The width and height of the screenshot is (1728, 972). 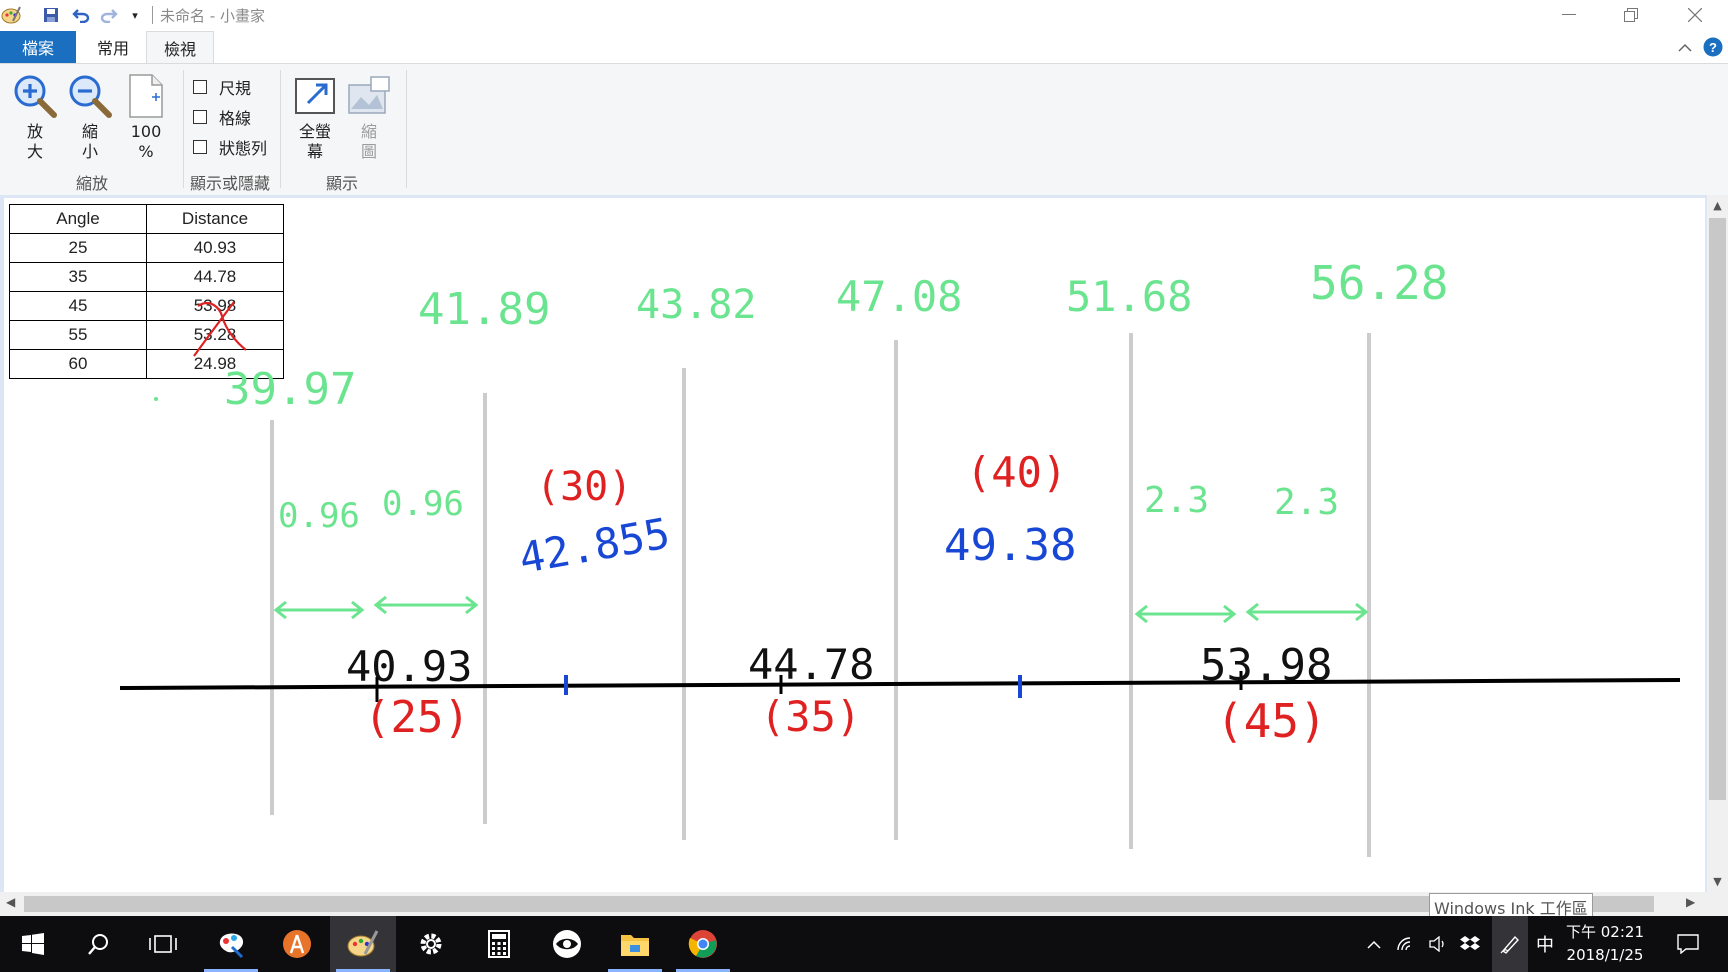 What do you see at coordinates (152, 15) in the screenshot?
I see `title-separator` at bounding box center [152, 15].